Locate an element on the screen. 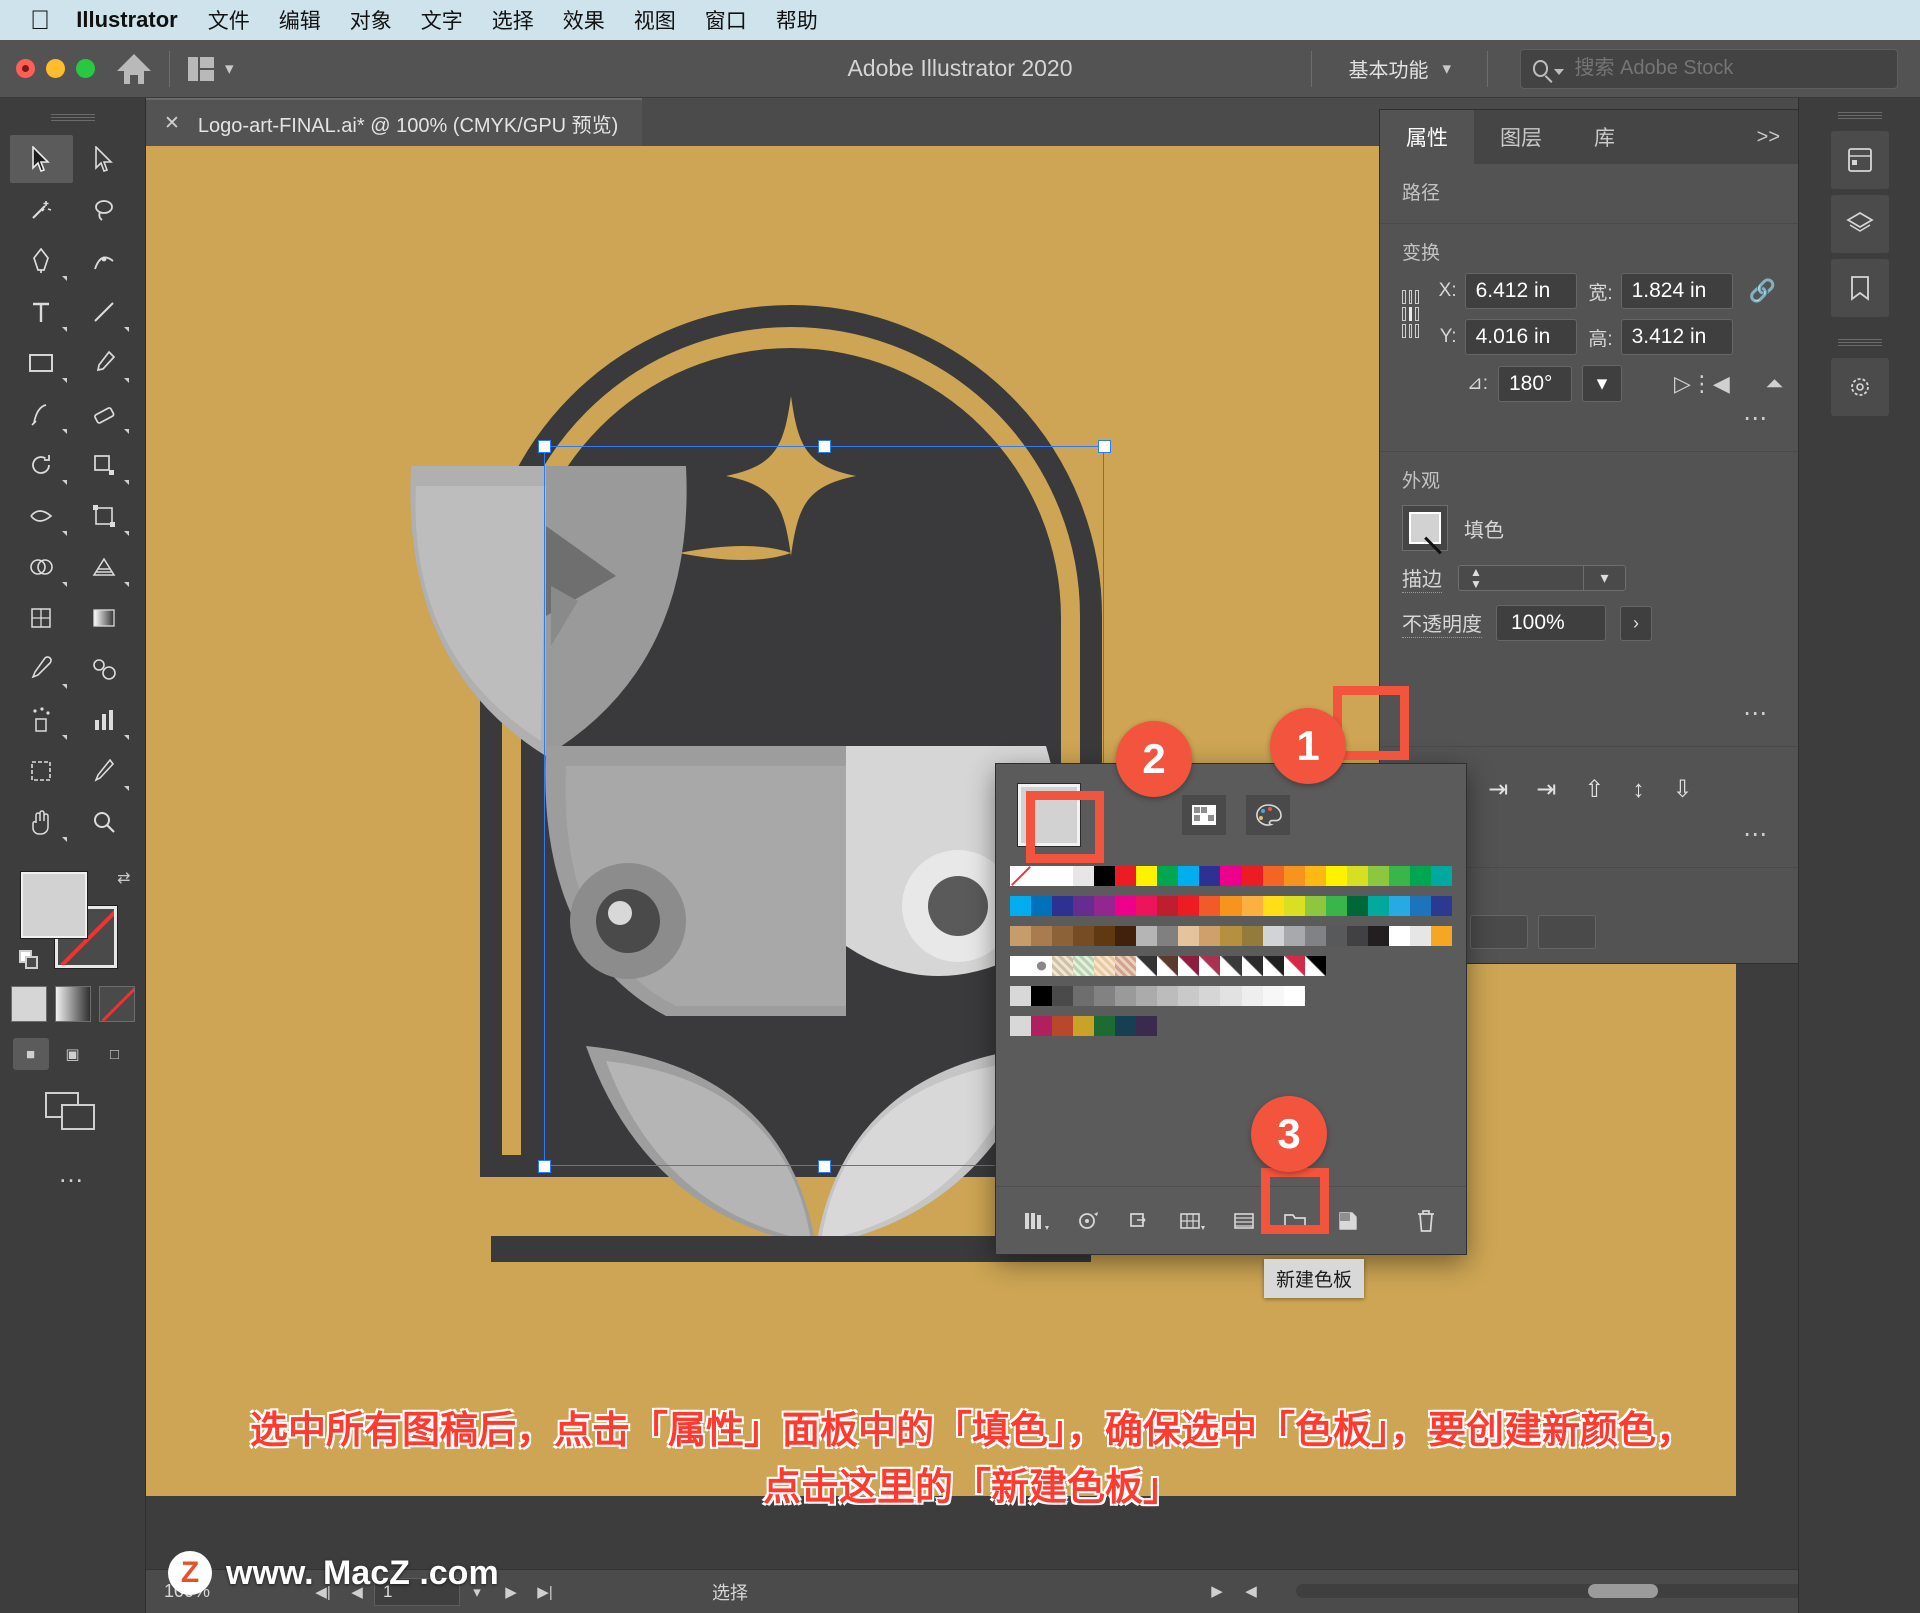 The height and width of the screenshot is (1613, 1920). add-selected-colors-icon is located at coordinates (1088, 1221).